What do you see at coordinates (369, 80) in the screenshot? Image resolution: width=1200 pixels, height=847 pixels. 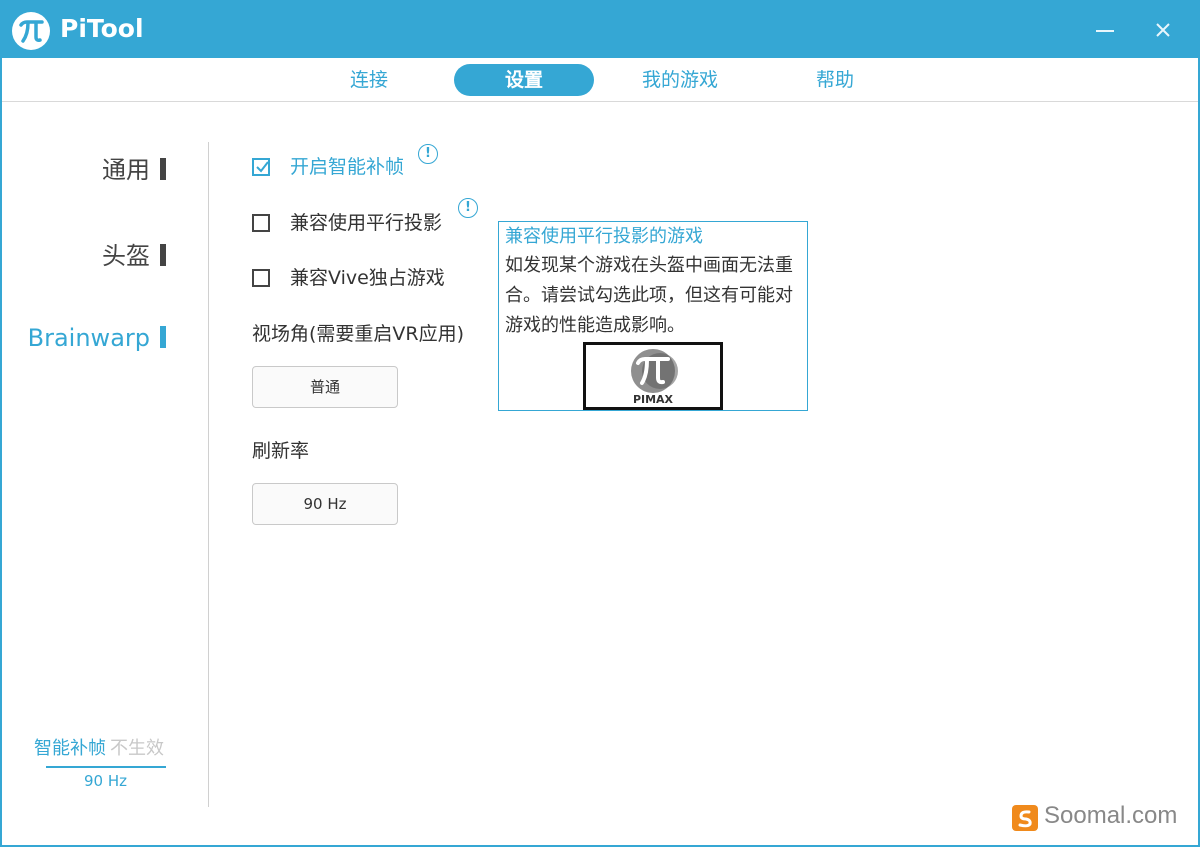 I see `tab-connect: 连接` at bounding box center [369, 80].